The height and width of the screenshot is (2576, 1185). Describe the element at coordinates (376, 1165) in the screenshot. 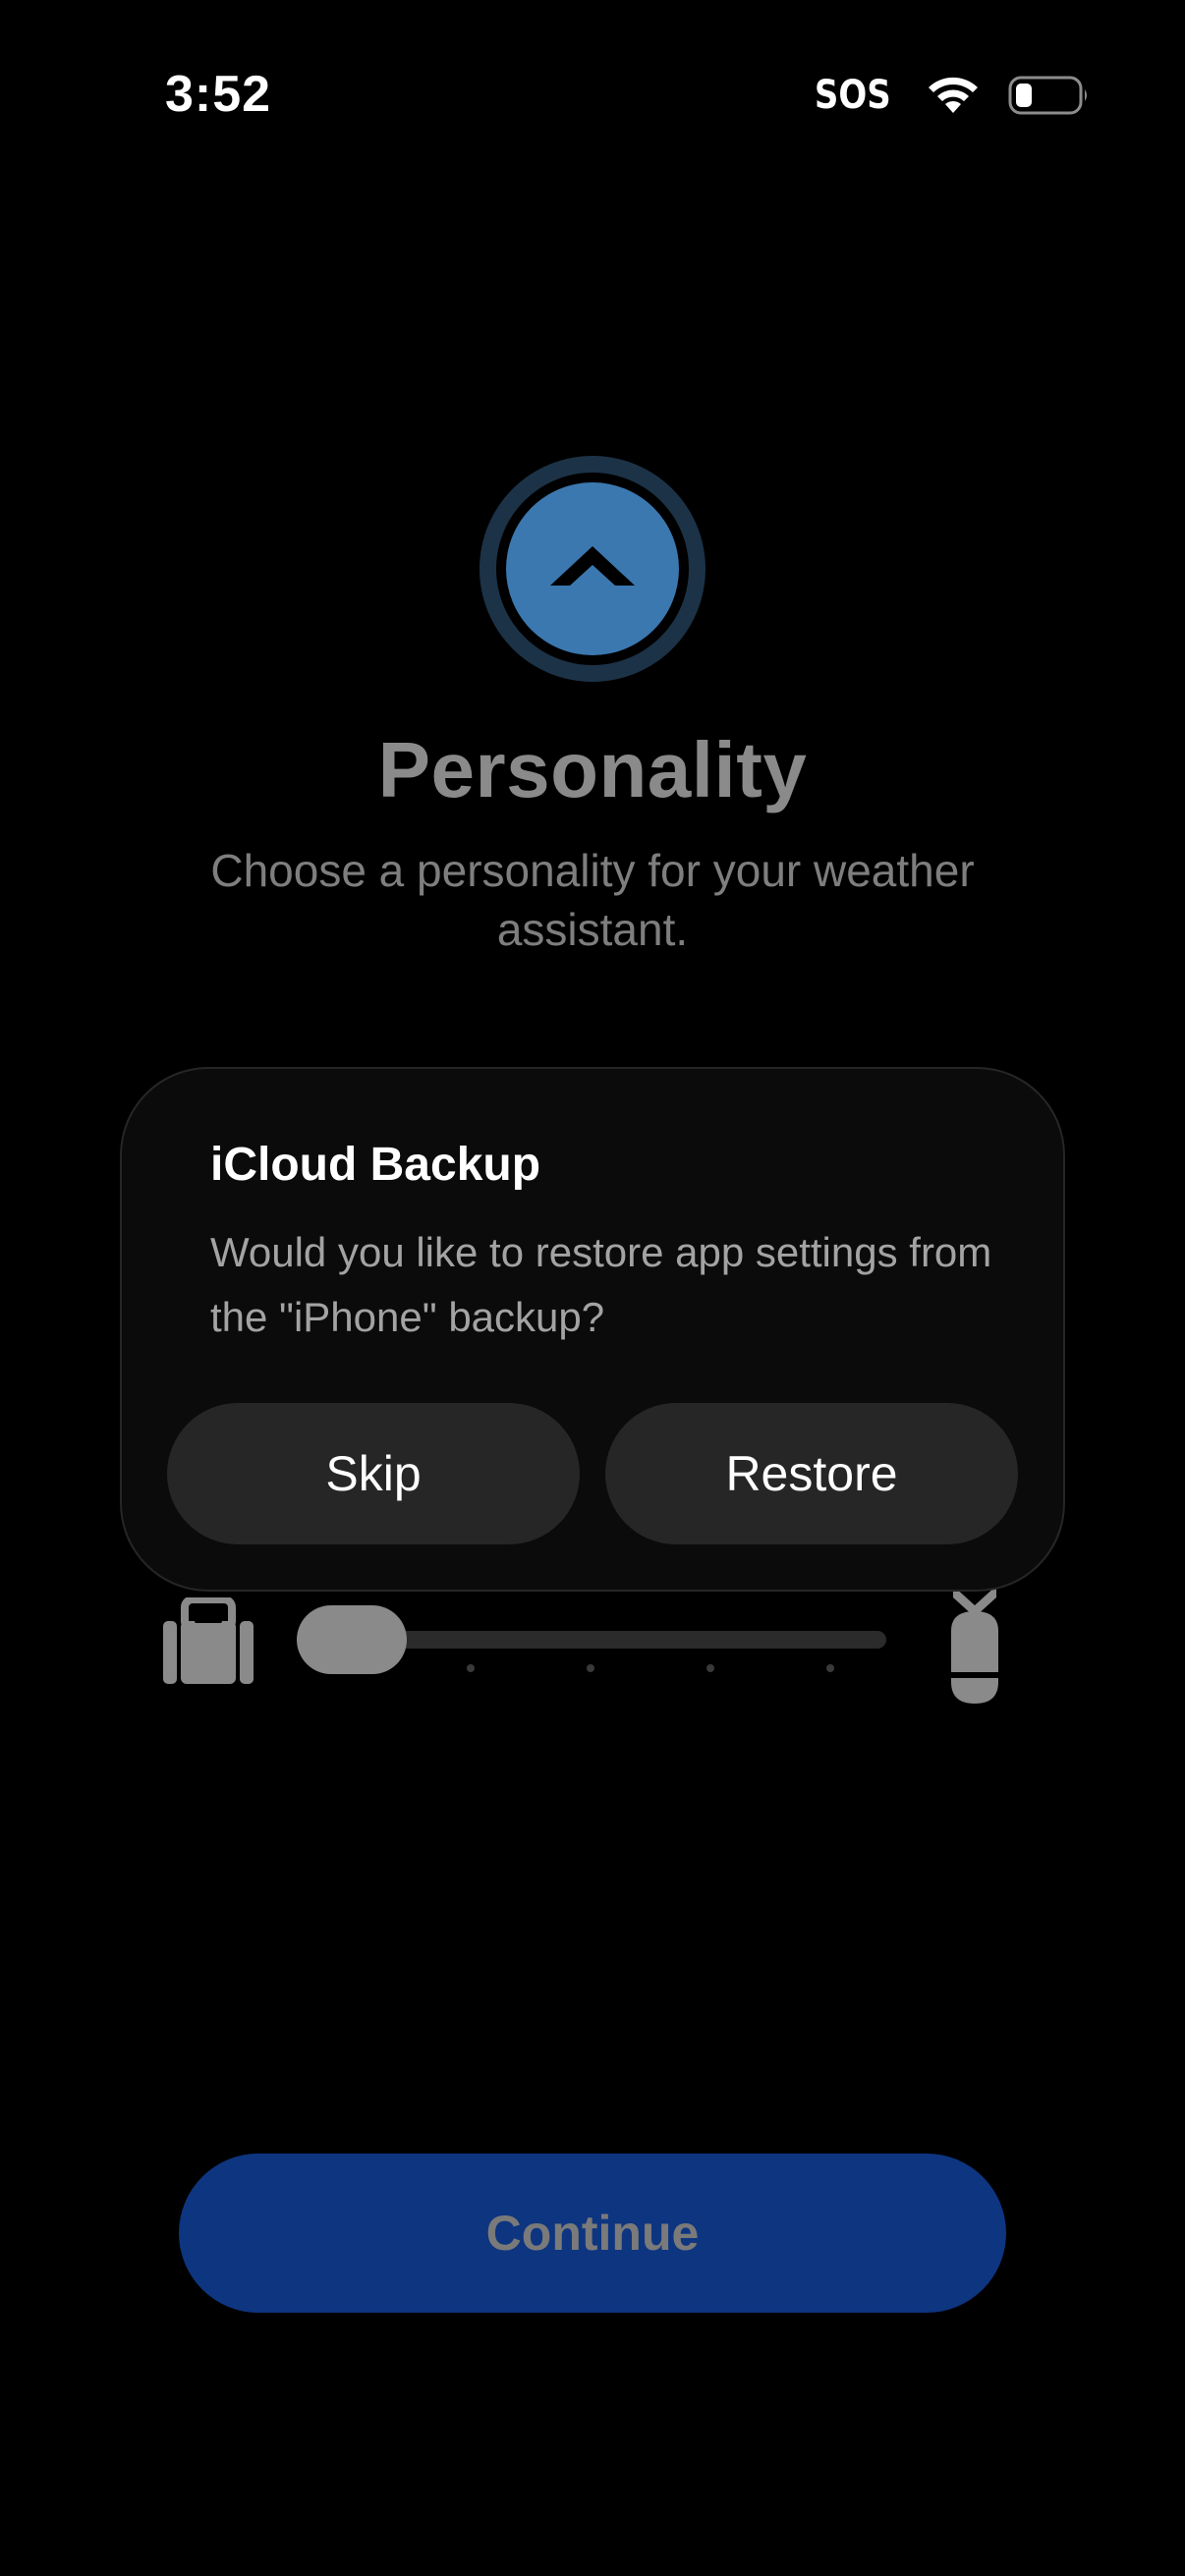

I see `dialog-title: iCloud Backup` at that location.